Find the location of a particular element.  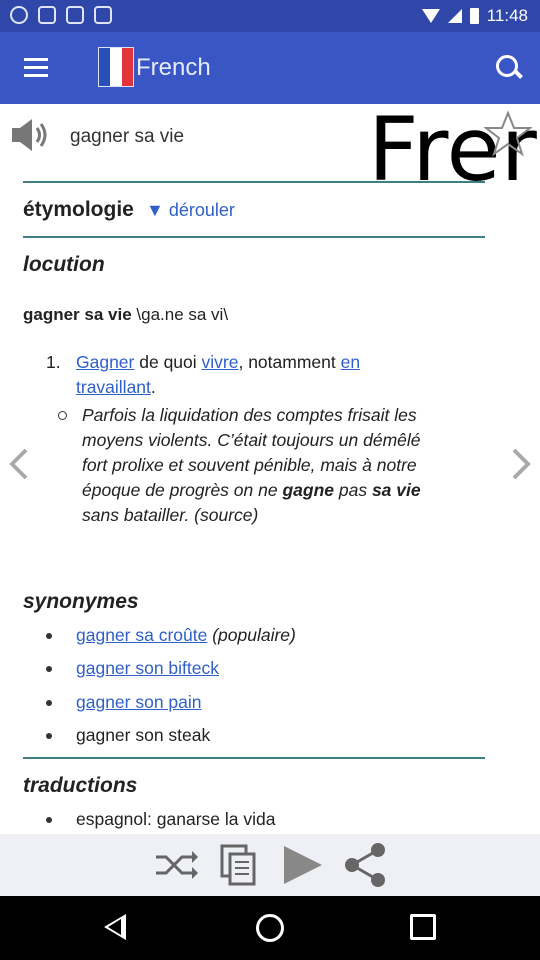

lock-icon is located at coordinates (47, 15).